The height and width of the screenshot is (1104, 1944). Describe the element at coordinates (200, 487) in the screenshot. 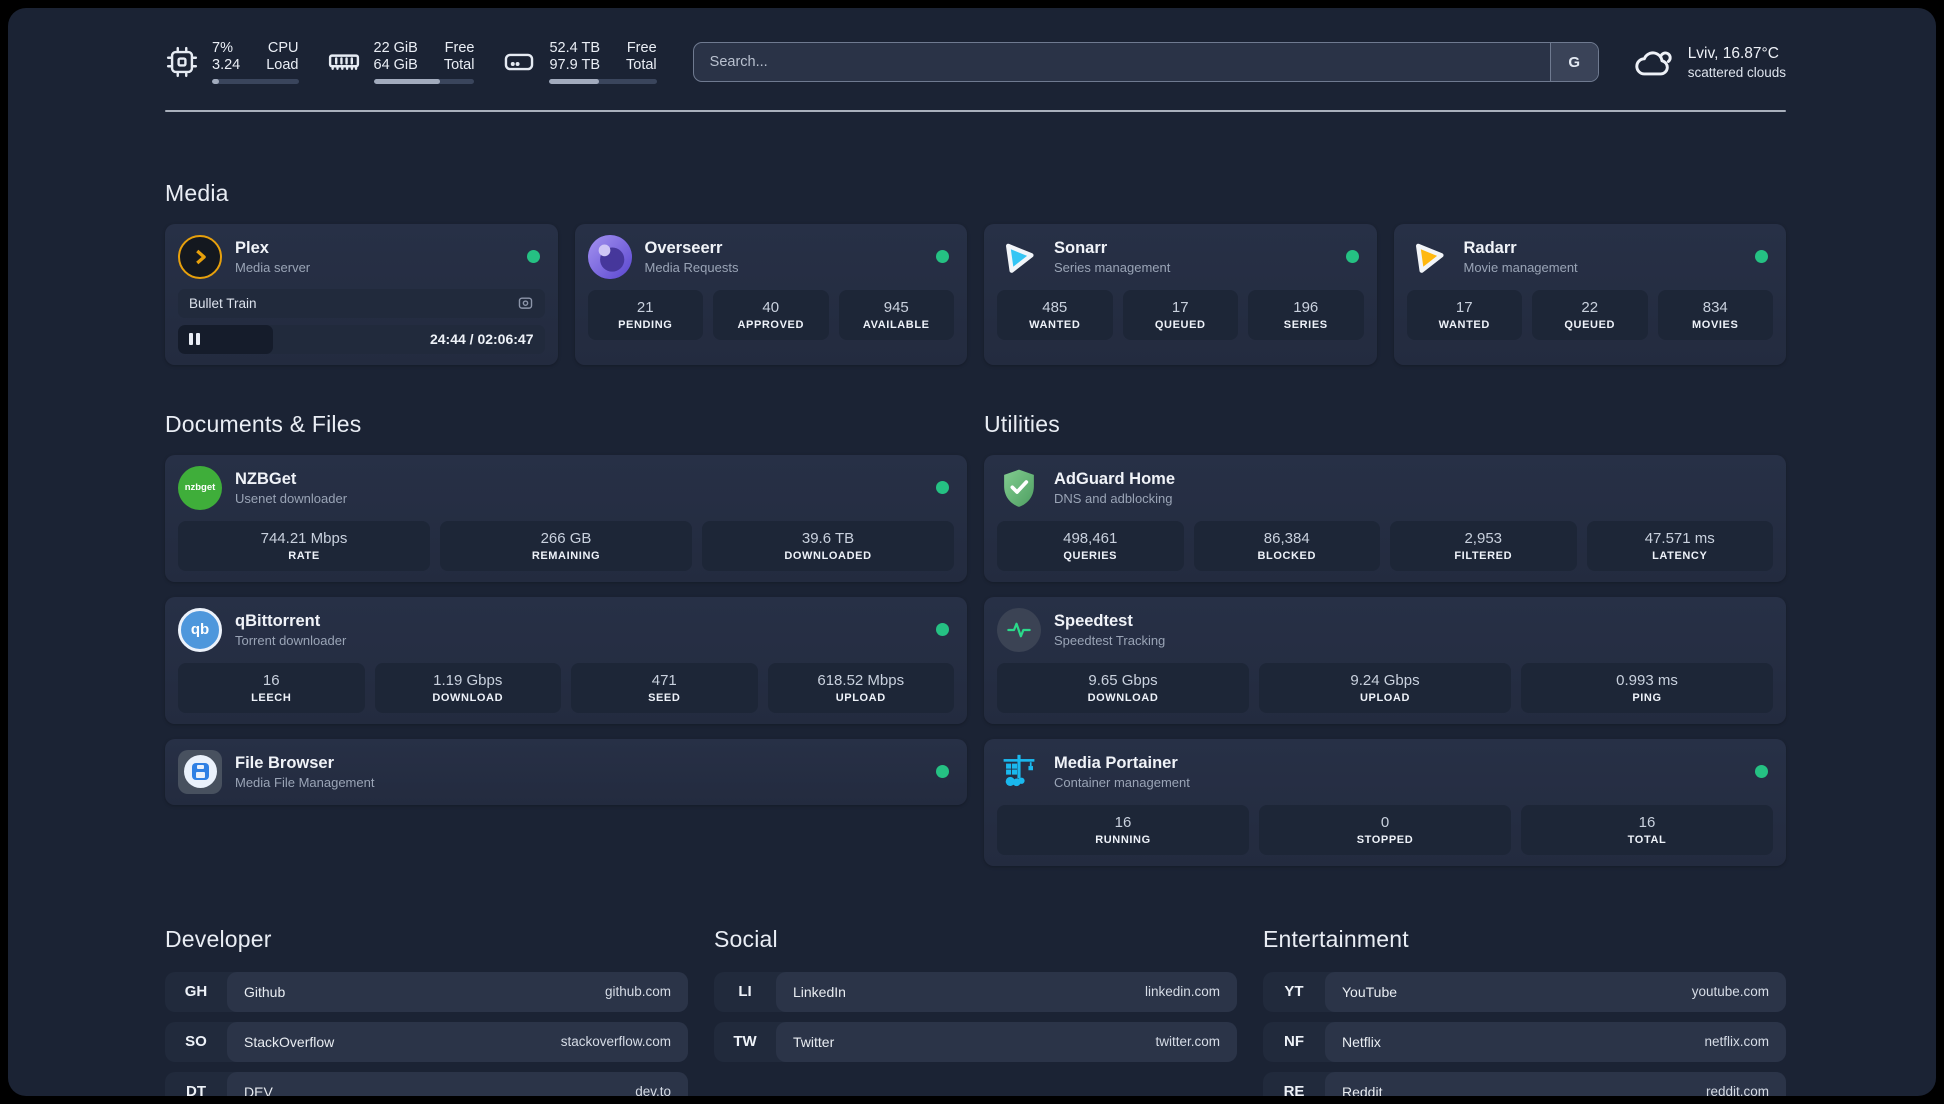

I see `nzbget-logo-icon: nzbget` at that location.